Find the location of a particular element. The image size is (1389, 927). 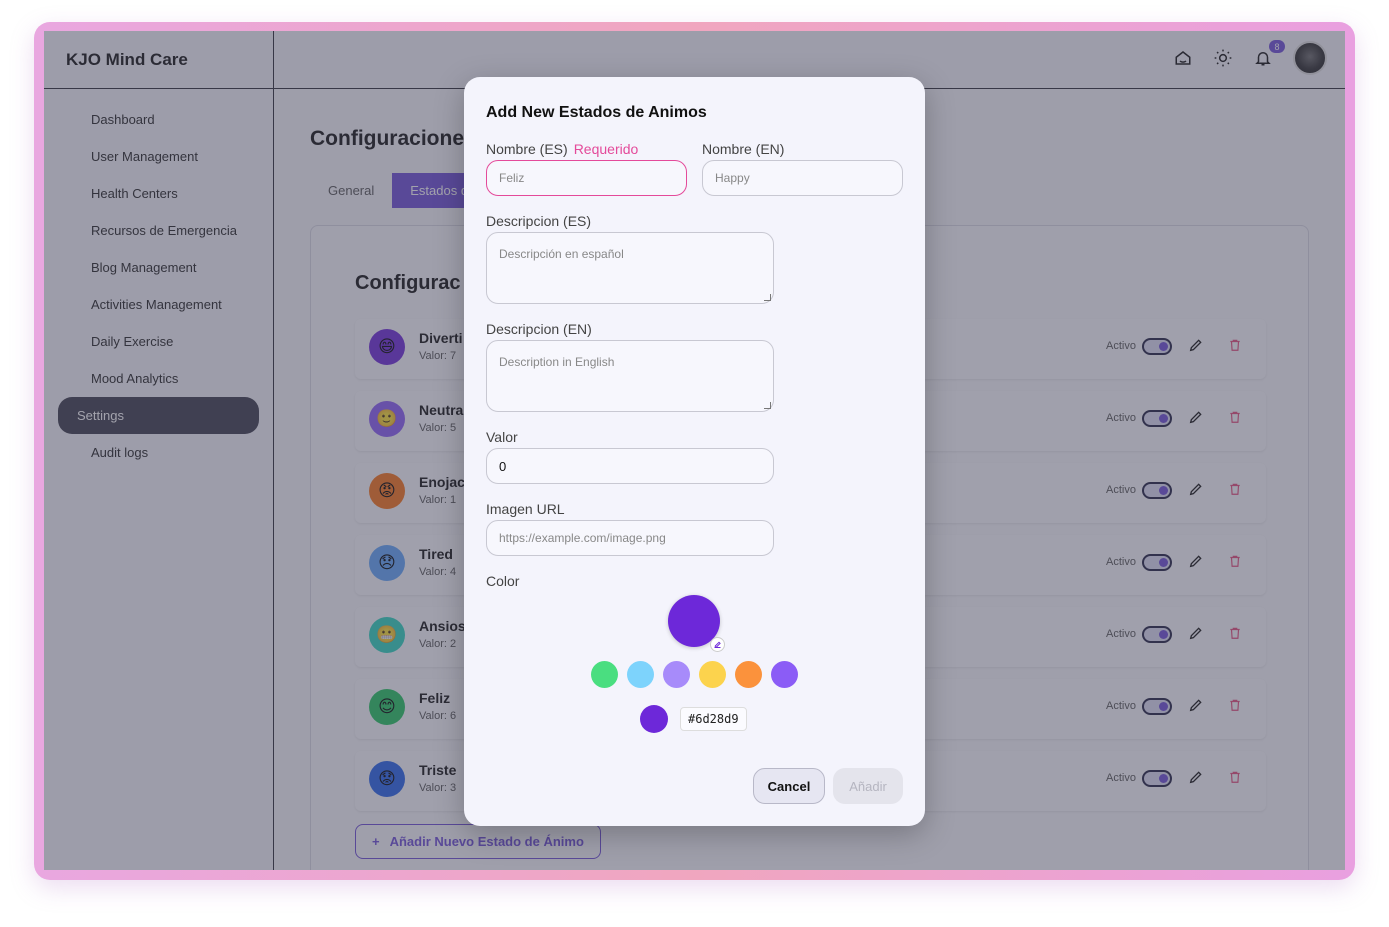

color-swatch-lavender is located at coordinates (676, 674).